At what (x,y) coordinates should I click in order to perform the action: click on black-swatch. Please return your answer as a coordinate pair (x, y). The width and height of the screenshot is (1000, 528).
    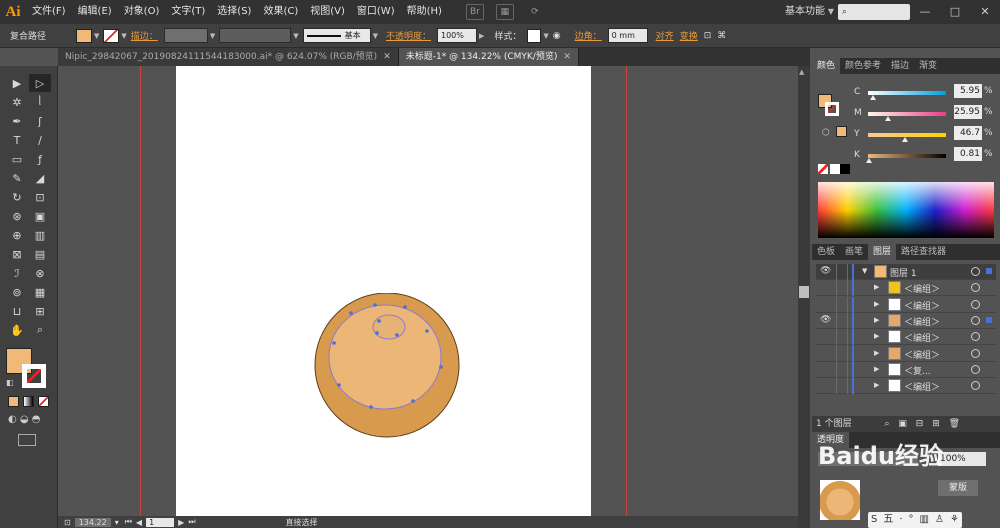
    Looking at the image, I should click on (845, 169).